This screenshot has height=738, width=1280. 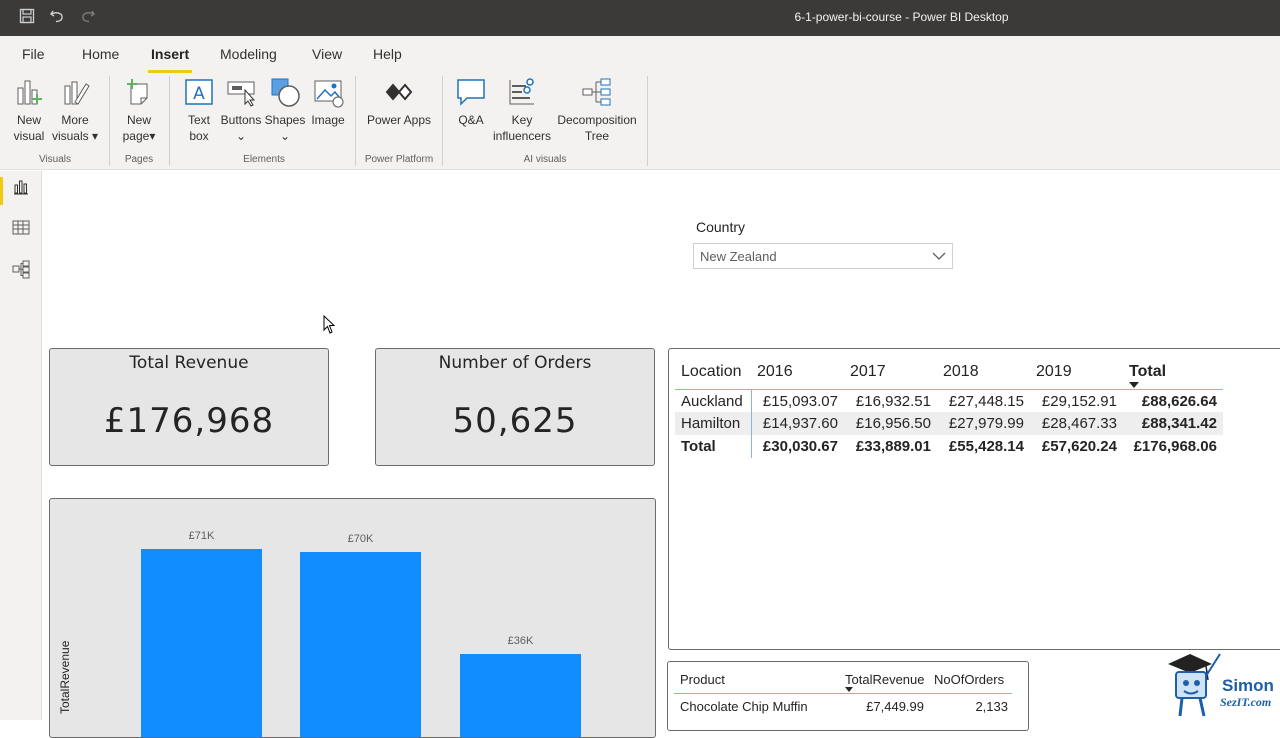 I want to click on matrix-header-2017: 2017, so click(x=890, y=372).